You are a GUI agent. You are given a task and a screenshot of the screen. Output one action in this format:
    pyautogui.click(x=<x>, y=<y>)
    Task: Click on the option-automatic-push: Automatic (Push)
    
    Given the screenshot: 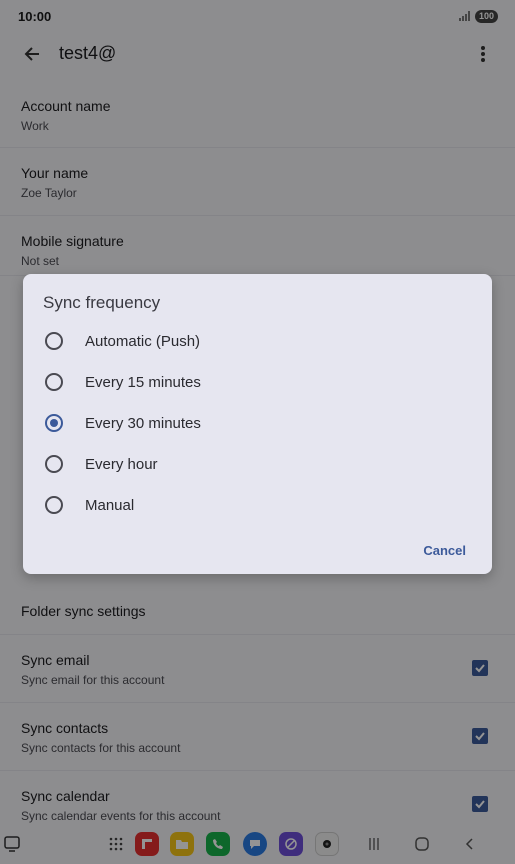 What is the action you would take?
    pyautogui.click(x=257, y=341)
    